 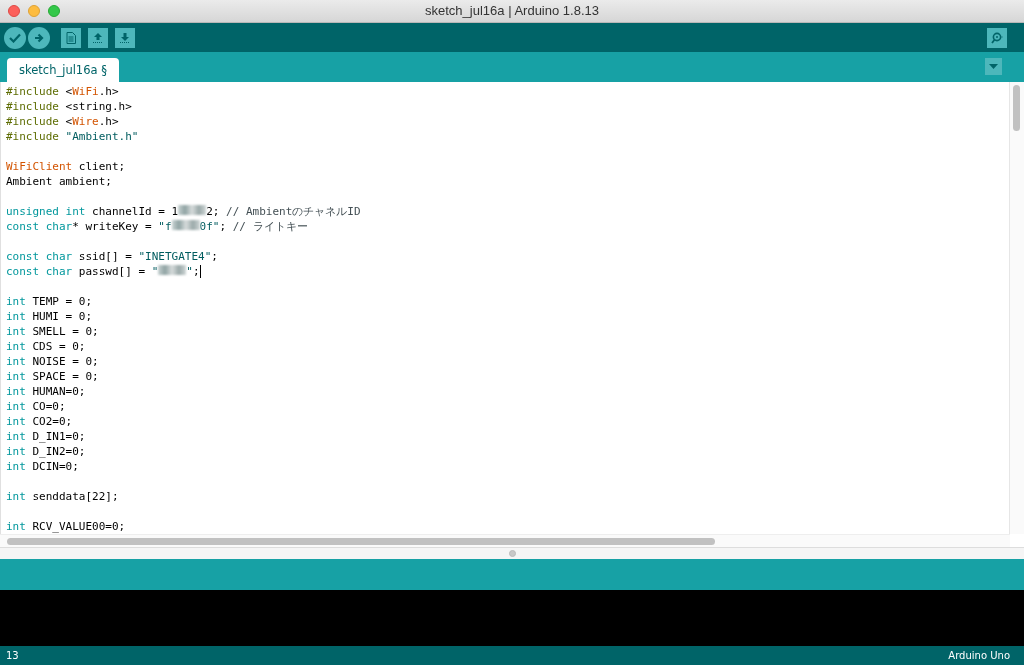 I want to click on document-icon, so click(x=71, y=37).